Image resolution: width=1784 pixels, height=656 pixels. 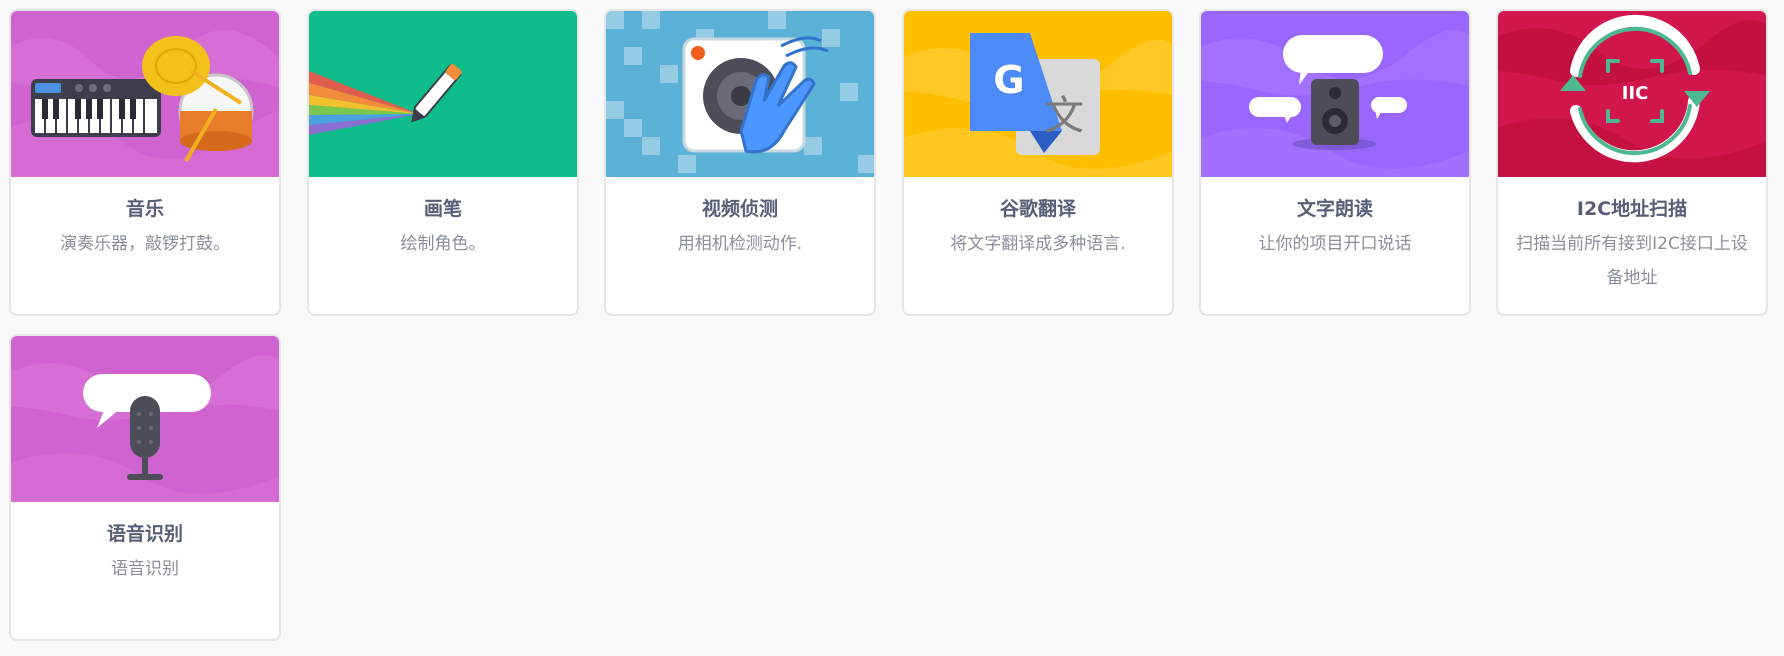 What do you see at coordinates (145, 419) in the screenshot?
I see `extension-banner-speech` at bounding box center [145, 419].